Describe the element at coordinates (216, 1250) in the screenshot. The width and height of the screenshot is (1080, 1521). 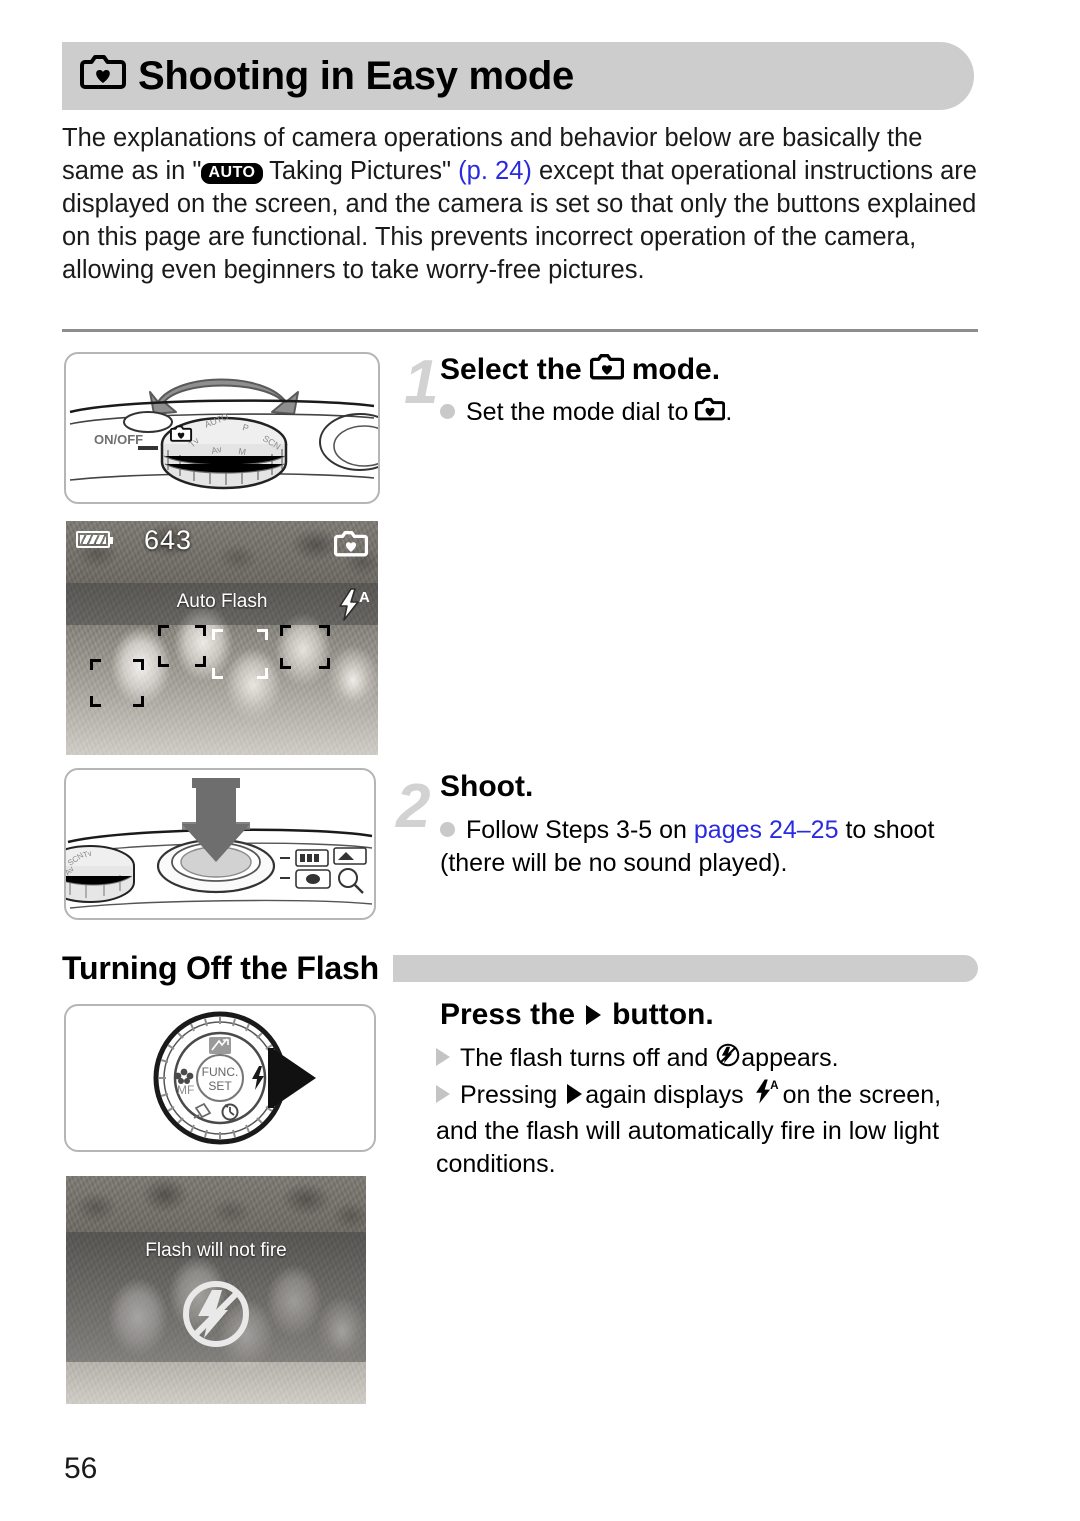
I see `osd-message-text: Flash will not fire` at that location.